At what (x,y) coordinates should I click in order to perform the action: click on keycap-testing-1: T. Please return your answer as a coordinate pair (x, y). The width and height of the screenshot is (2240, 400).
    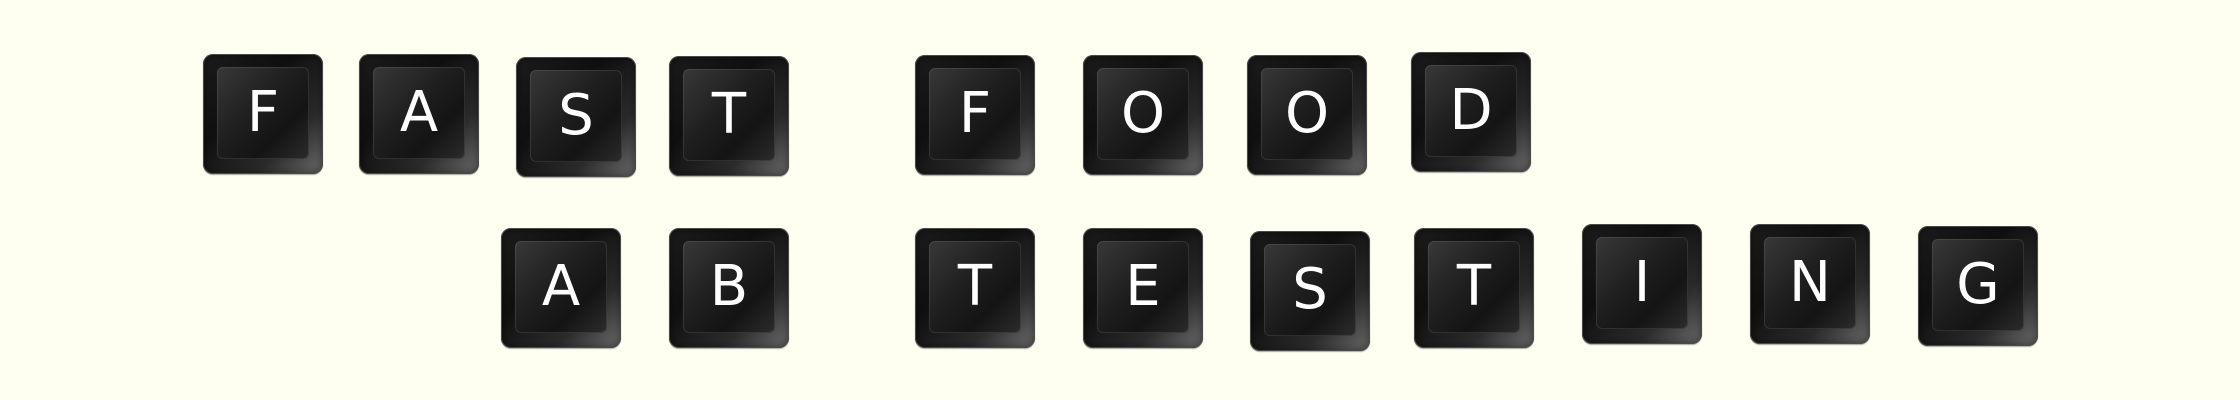
    Looking at the image, I should click on (975, 288).